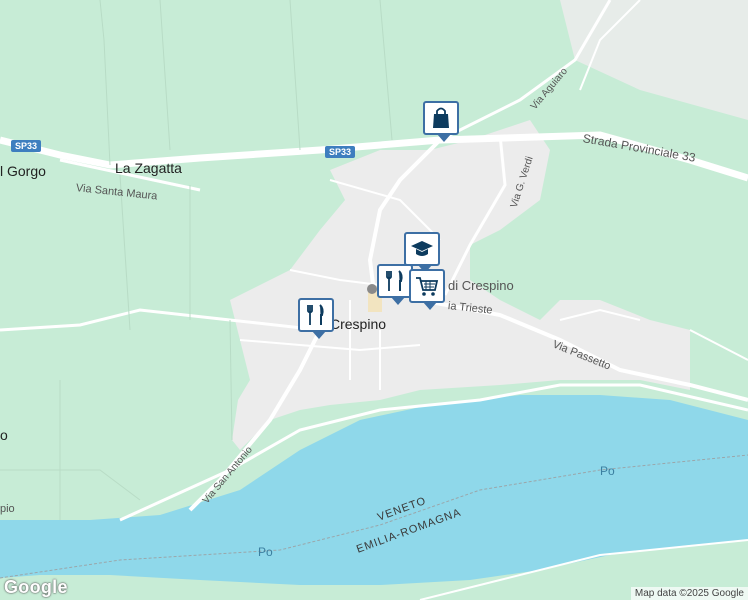 Image resolution: width=748 pixels, height=600 pixels. I want to click on shopping-cart-icon, so click(427, 286).